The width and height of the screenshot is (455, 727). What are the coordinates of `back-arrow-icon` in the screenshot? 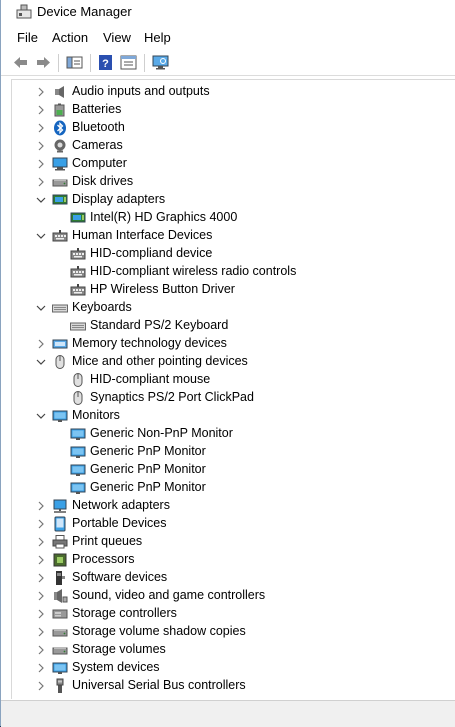 It's located at (20, 62).